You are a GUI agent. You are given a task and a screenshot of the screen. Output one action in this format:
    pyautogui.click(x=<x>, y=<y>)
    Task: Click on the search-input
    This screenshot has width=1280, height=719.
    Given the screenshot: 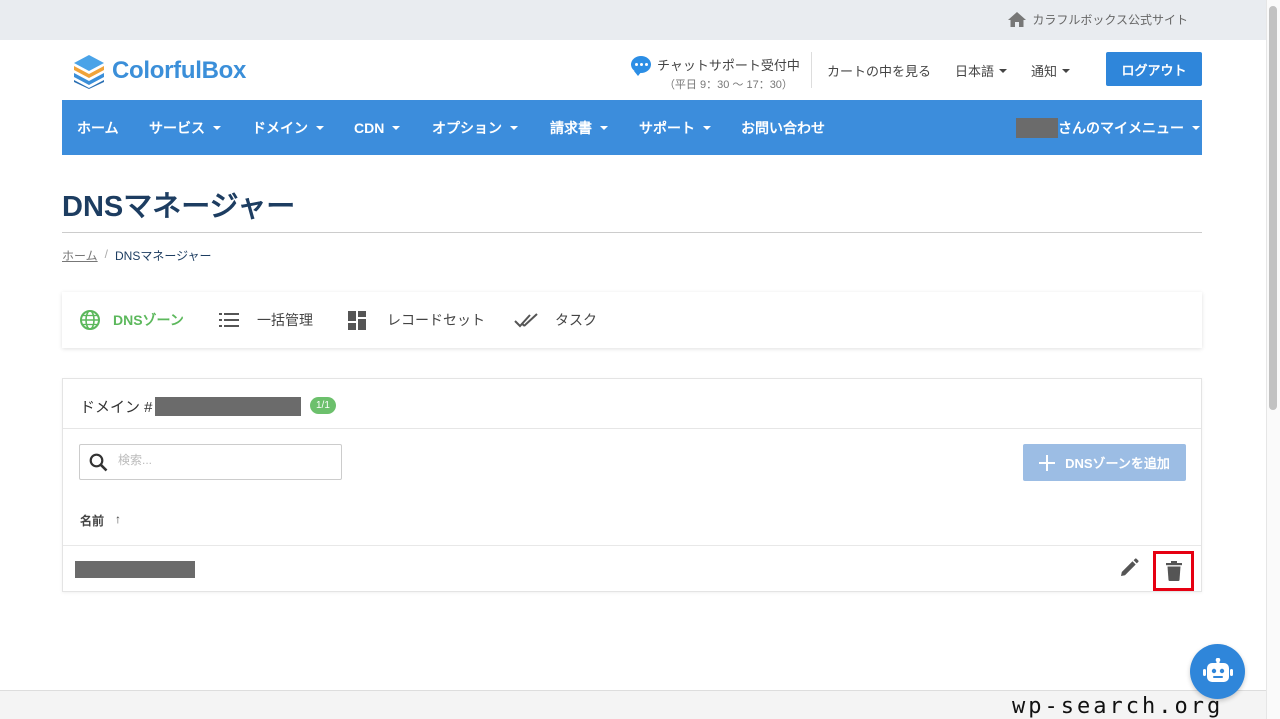 What is the action you would take?
    pyautogui.click(x=225, y=460)
    